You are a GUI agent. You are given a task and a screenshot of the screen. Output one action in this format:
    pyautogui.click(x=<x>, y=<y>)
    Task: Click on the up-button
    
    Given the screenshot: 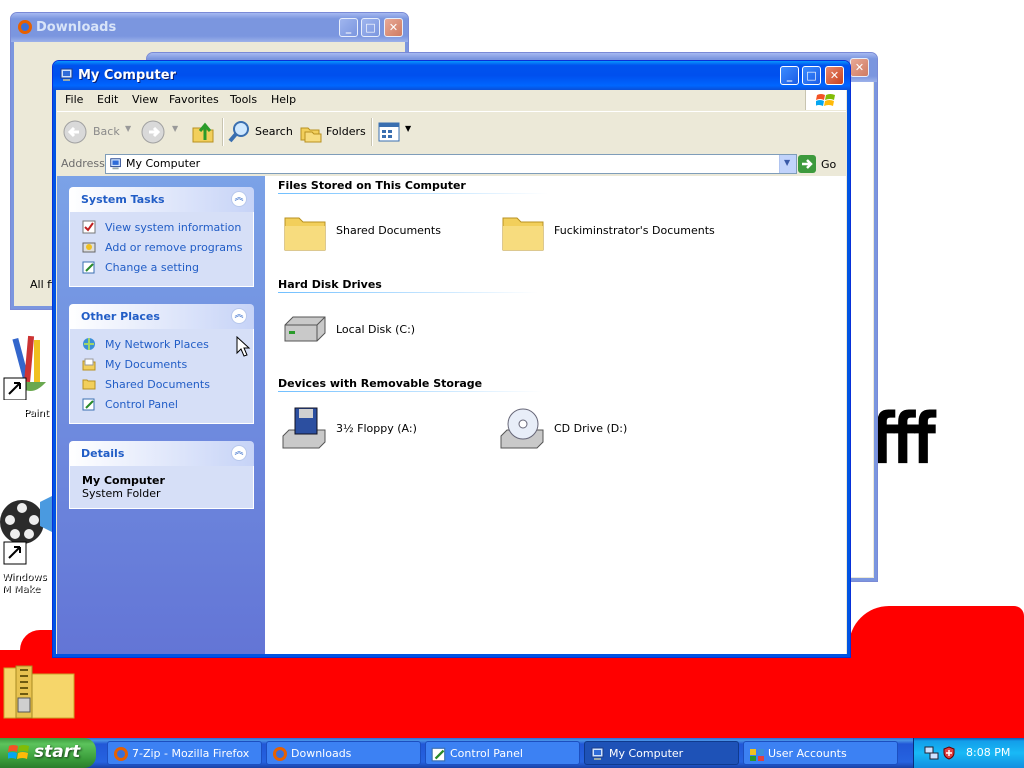 What is the action you would take?
    pyautogui.click(x=204, y=132)
    